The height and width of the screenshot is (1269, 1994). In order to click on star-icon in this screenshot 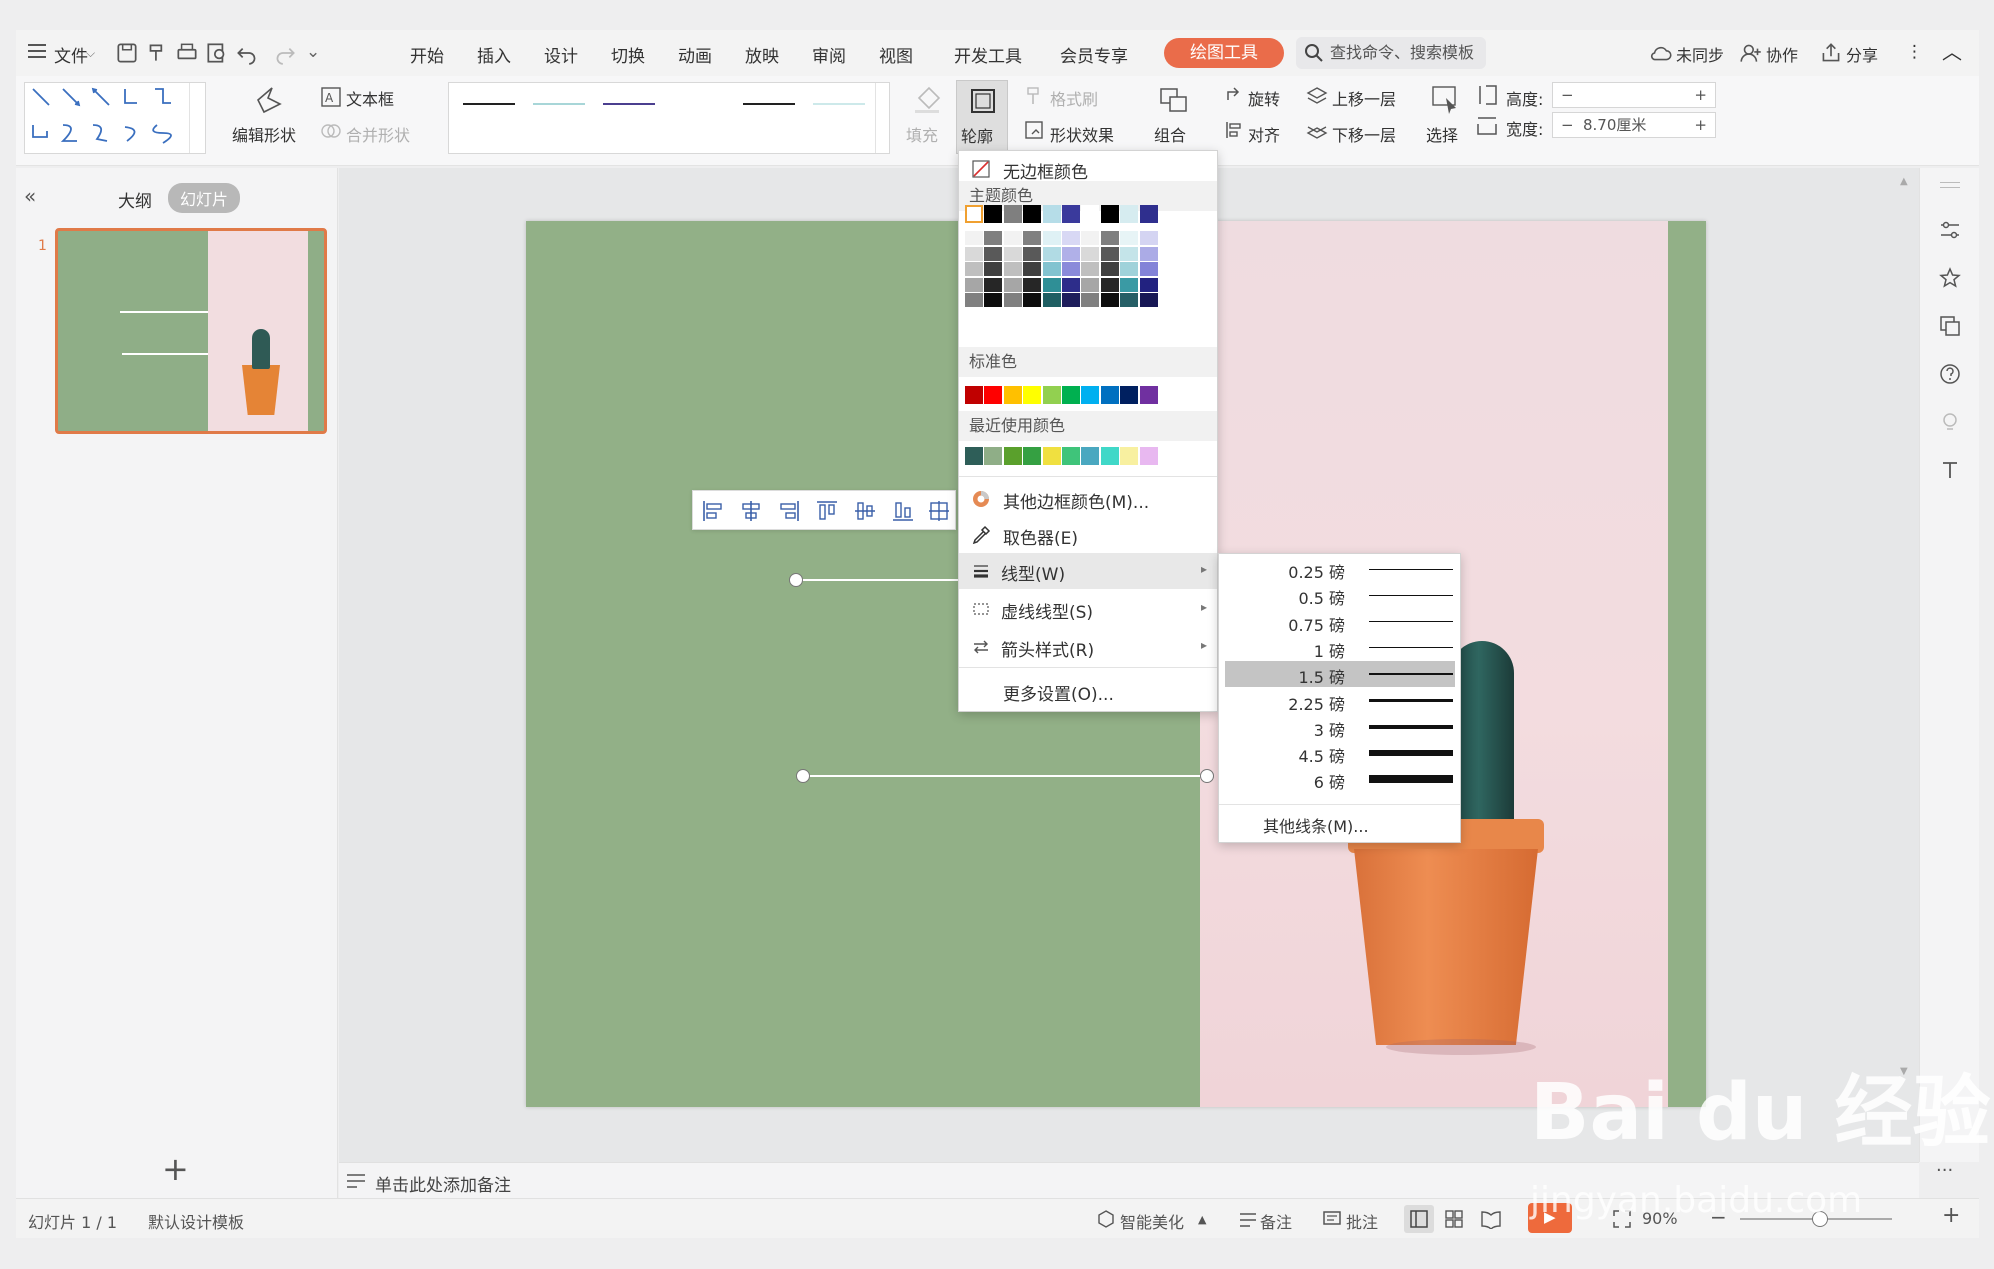, I will do `click(1950, 278)`.